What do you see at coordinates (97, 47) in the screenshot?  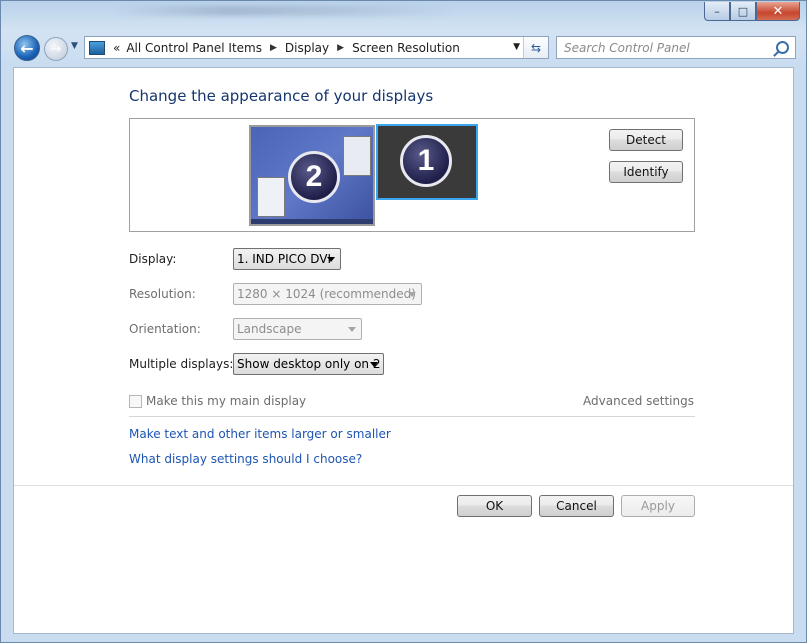 I see `control-panel-icon` at bounding box center [97, 47].